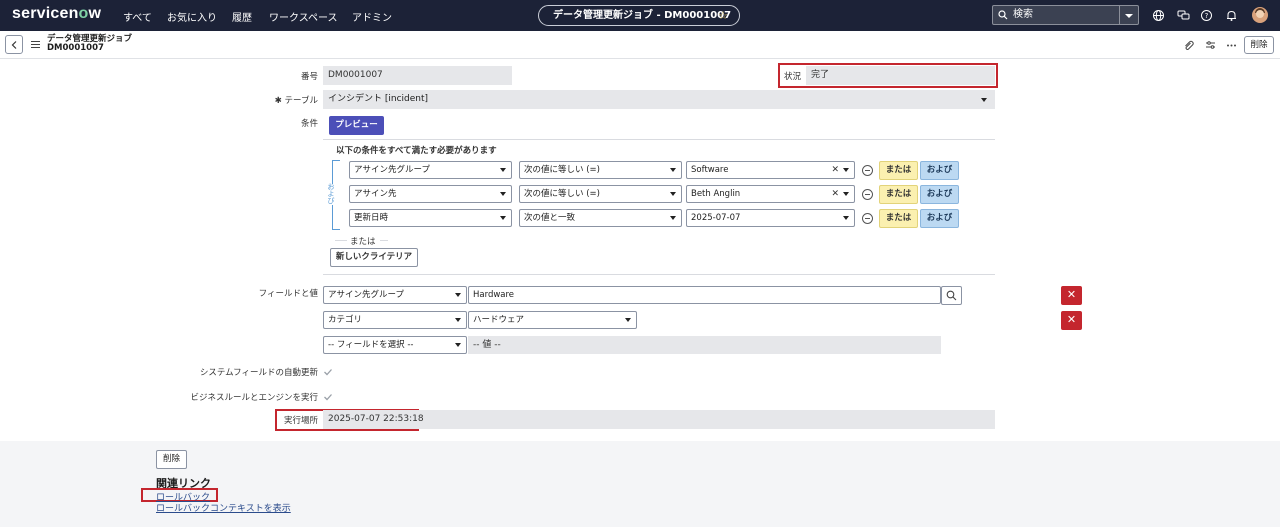 Image resolution: width=1280 pixels, height=527 pixels. I want to click on update-value-select: ハードウェア, so click(552, 320).